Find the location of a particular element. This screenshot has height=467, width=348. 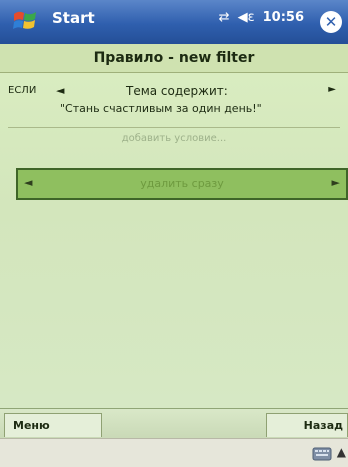

condition-text-line2: "Стань счастливым за один день!" is located at coordinates (161, 108).